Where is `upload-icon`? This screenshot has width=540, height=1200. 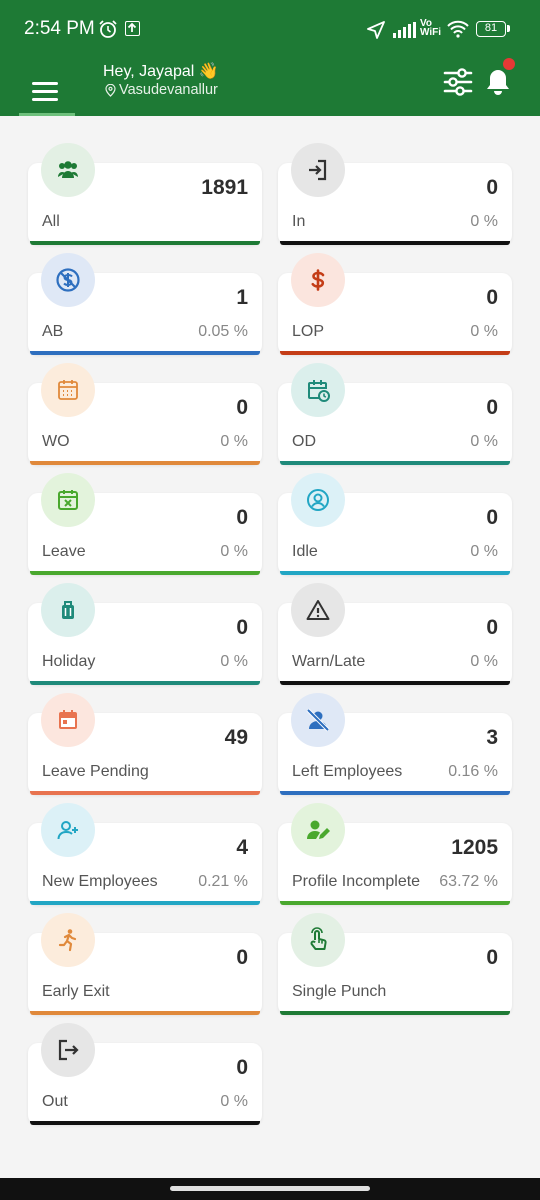
upload-icon is located at coordinates (132, 28).